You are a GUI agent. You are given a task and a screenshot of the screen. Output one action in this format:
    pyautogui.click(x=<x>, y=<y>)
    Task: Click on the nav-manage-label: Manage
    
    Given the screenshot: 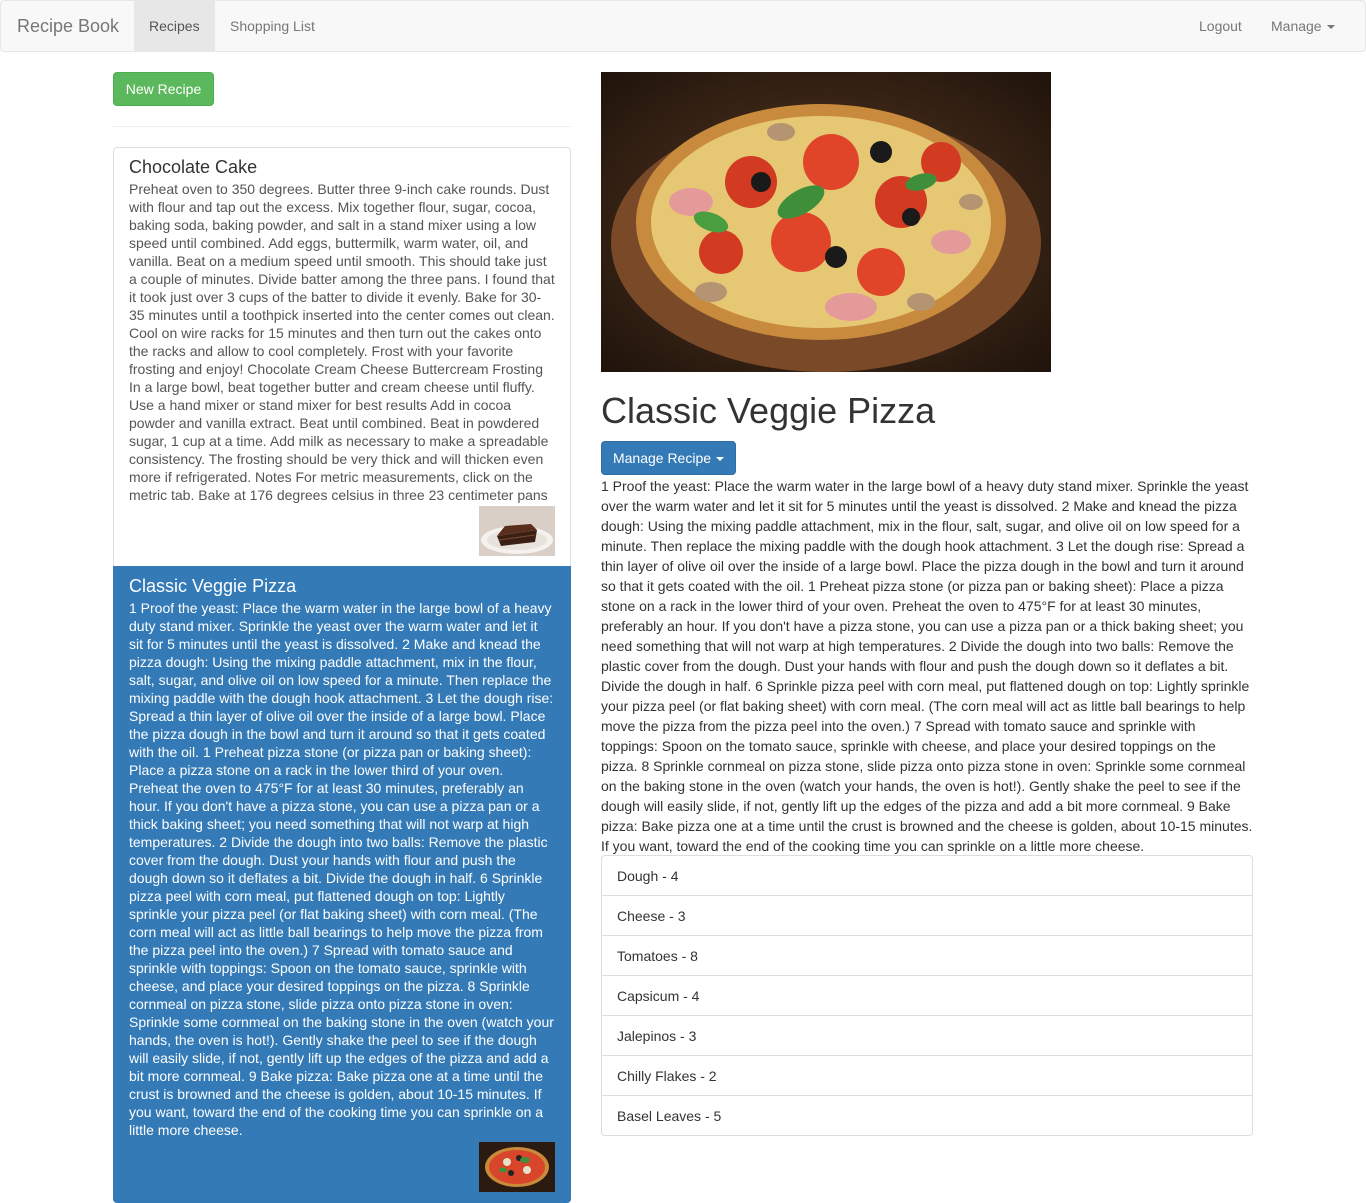 What is the action you would take?
    pyautogui.click(x=1296, y=26)
    